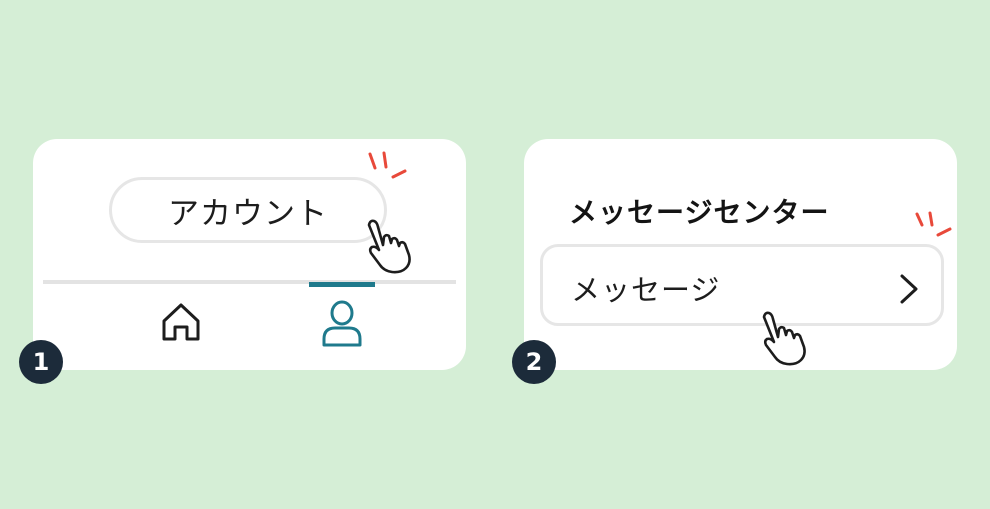 Image resolution: width=990 pixels, height=509 pixels. What do you see at coordinates (534, 362) in the screenshot?
I see `step-badge-2: 2` at bounding box center [534, 362].